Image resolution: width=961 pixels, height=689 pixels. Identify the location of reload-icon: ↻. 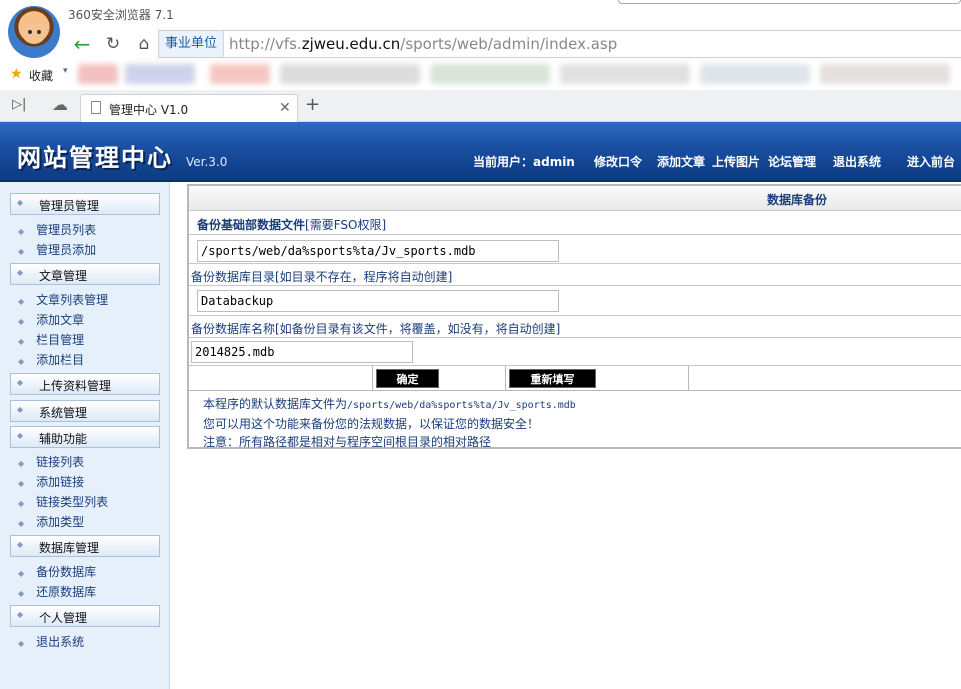
(113, 44).